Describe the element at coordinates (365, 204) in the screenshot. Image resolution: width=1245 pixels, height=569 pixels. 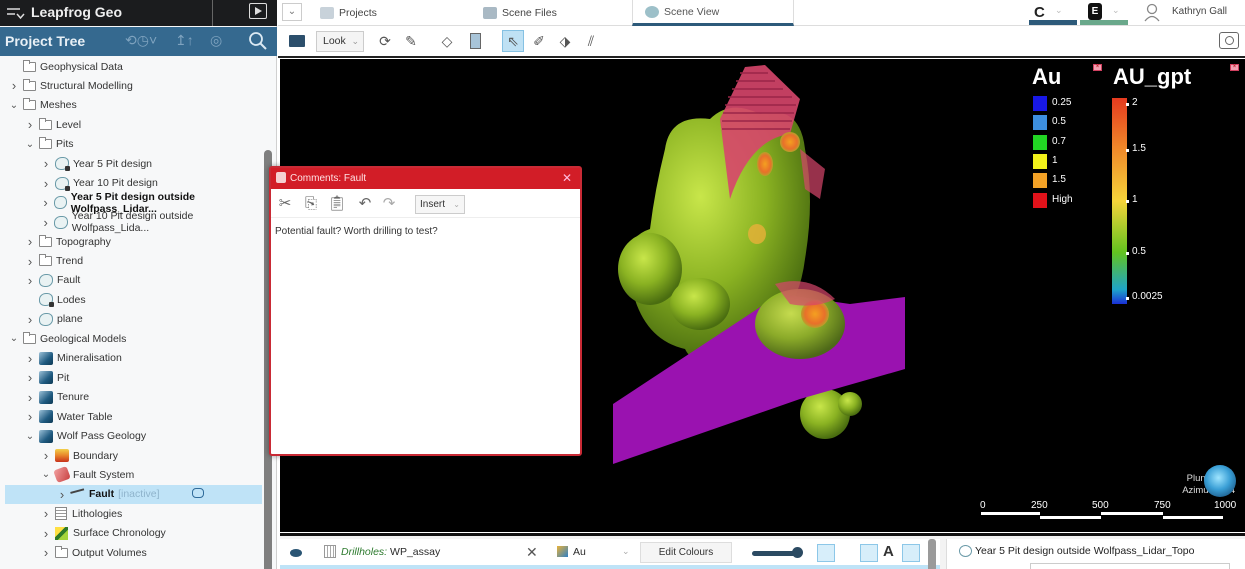
I see `undo-icon: ↶` at that location.